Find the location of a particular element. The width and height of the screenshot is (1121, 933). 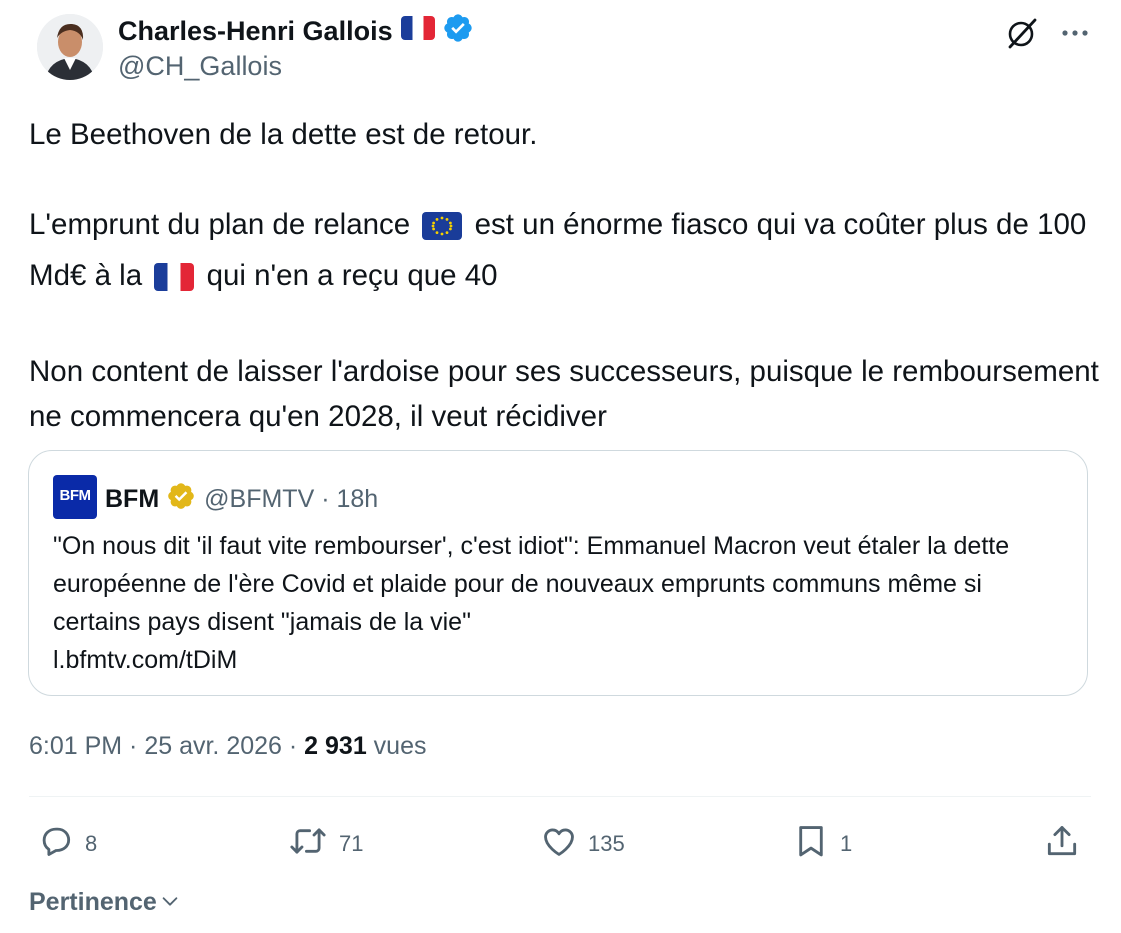

tweet-meta: 6:01 PM · 25 avr. 2026 · 2 931 vues is located at coordinates (227, 746).